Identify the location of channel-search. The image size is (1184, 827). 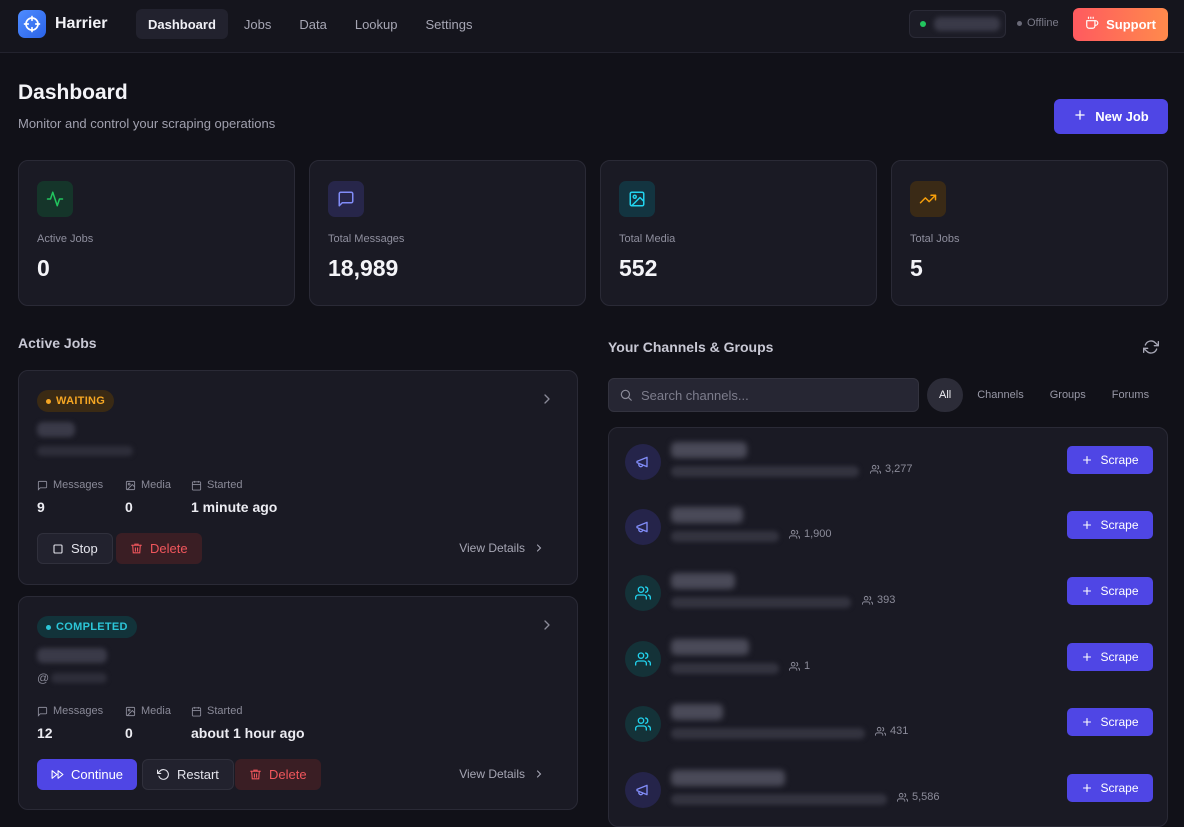
(763, 395).